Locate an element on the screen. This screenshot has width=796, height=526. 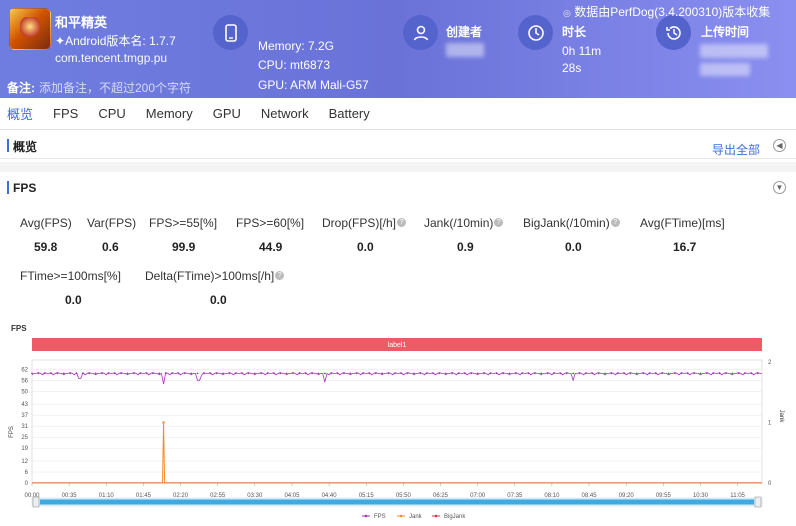
duration-label: 时长 is located at coordinates (574, 32).